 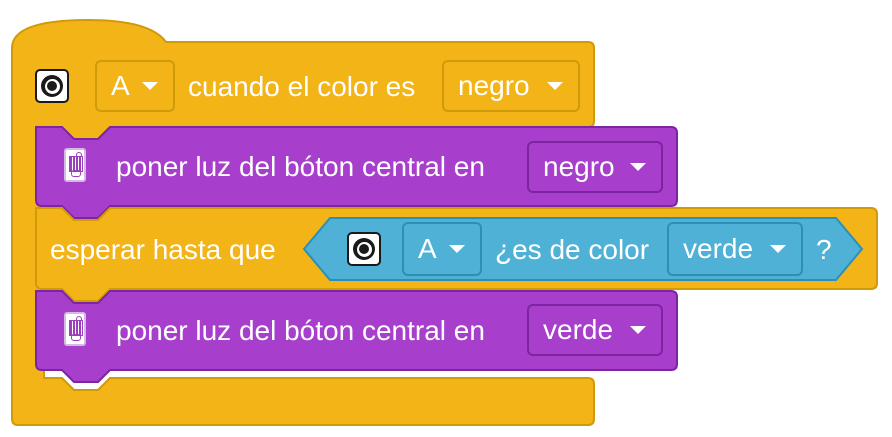 I want to click on set-light-1-color-dropdown: negro, so click(x=595, y=167).